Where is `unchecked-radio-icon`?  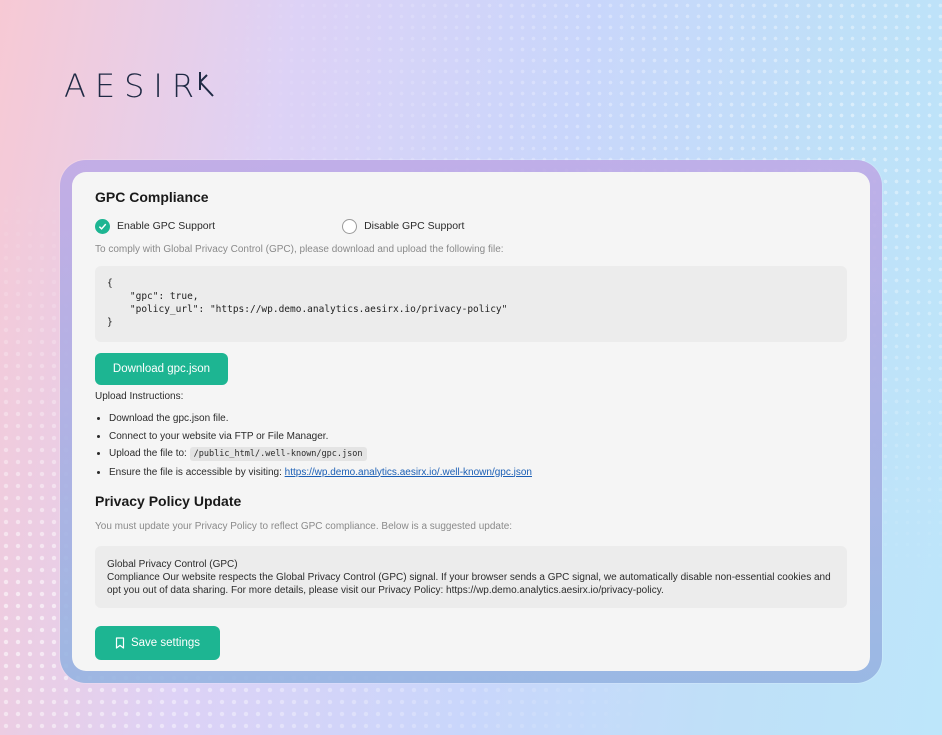
unchecked-radio-icon is located at coordinates (350, 226).